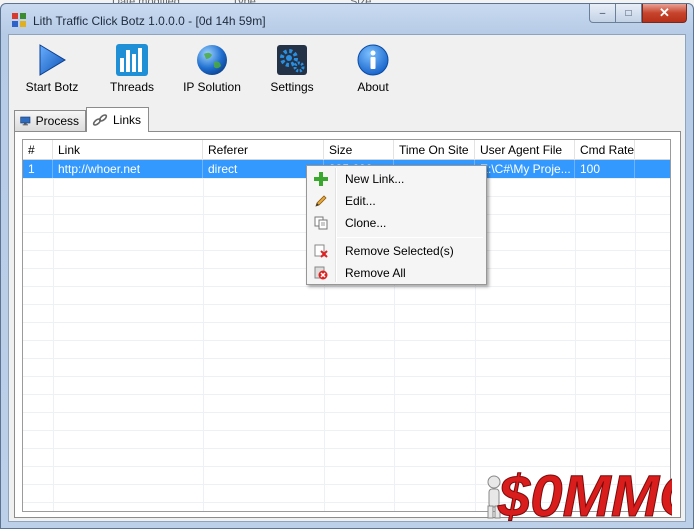  I want to click on watermark-logo: $0MMO, so click(588, 493).